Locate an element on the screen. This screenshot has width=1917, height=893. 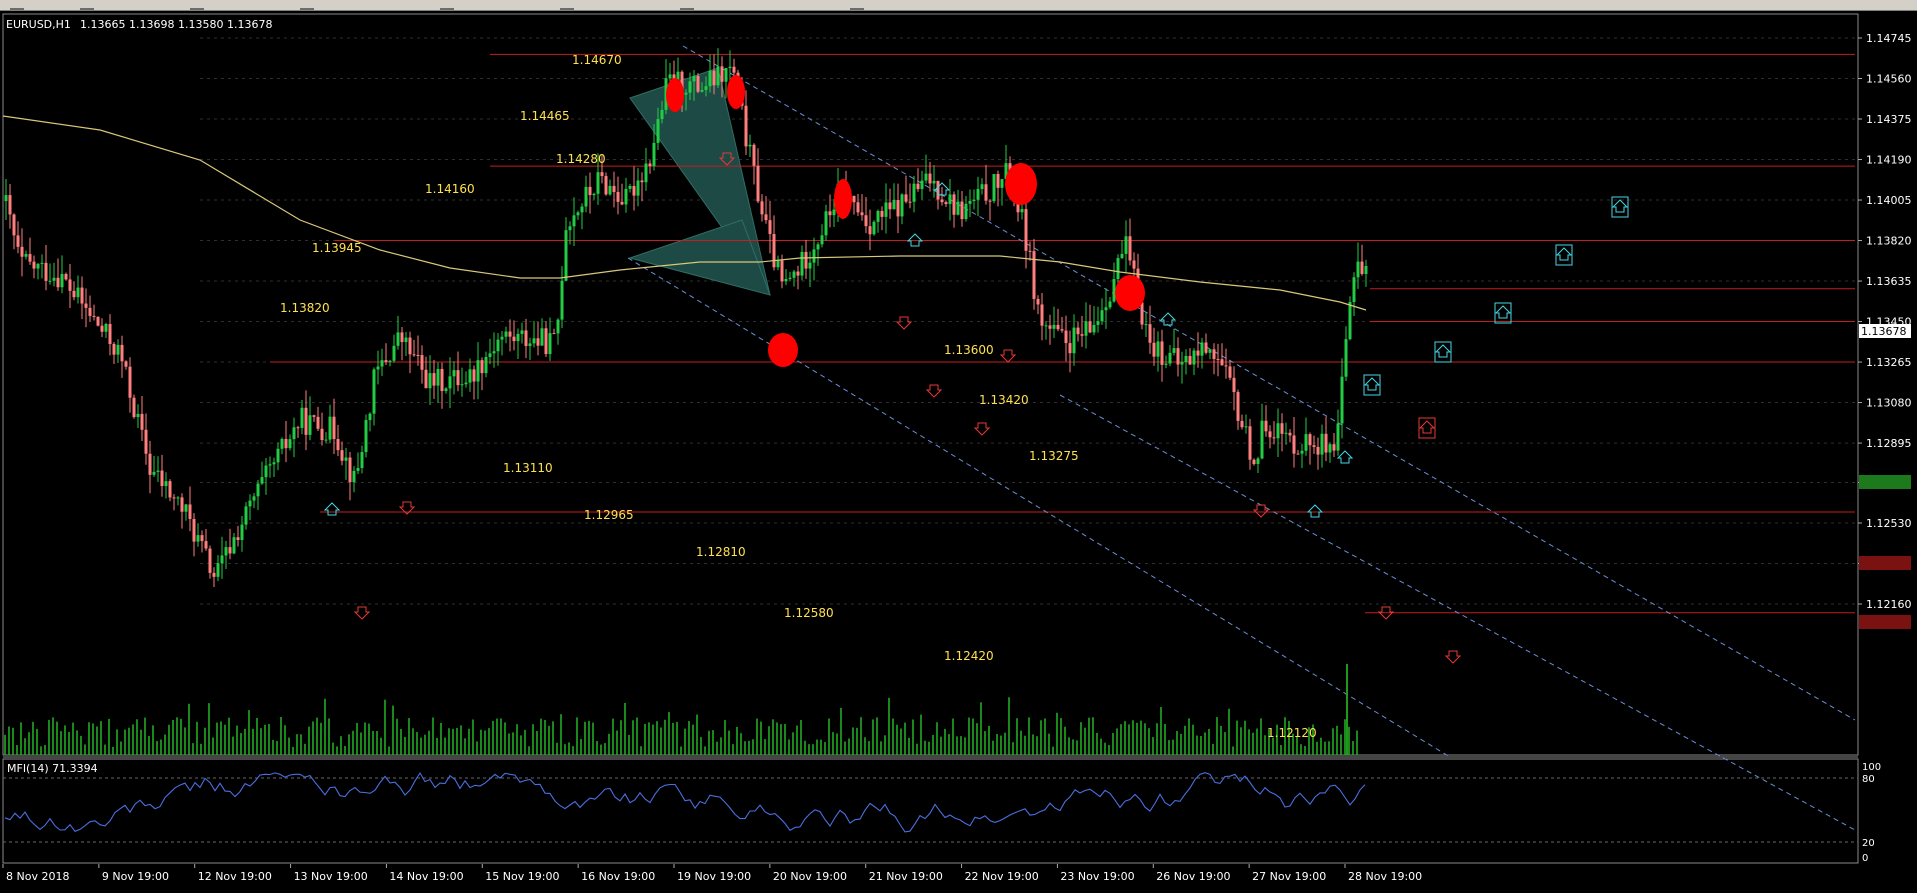
level-label: 1.13110 is located at coordinates (528, 468).